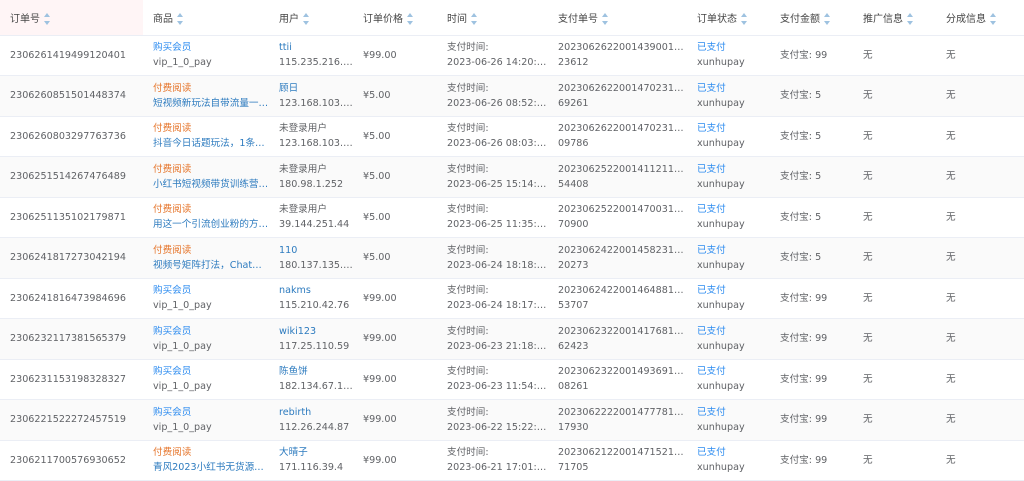  I want to click on pay-time-value: 2023-06-24 18:18:21, so click(497, 265).